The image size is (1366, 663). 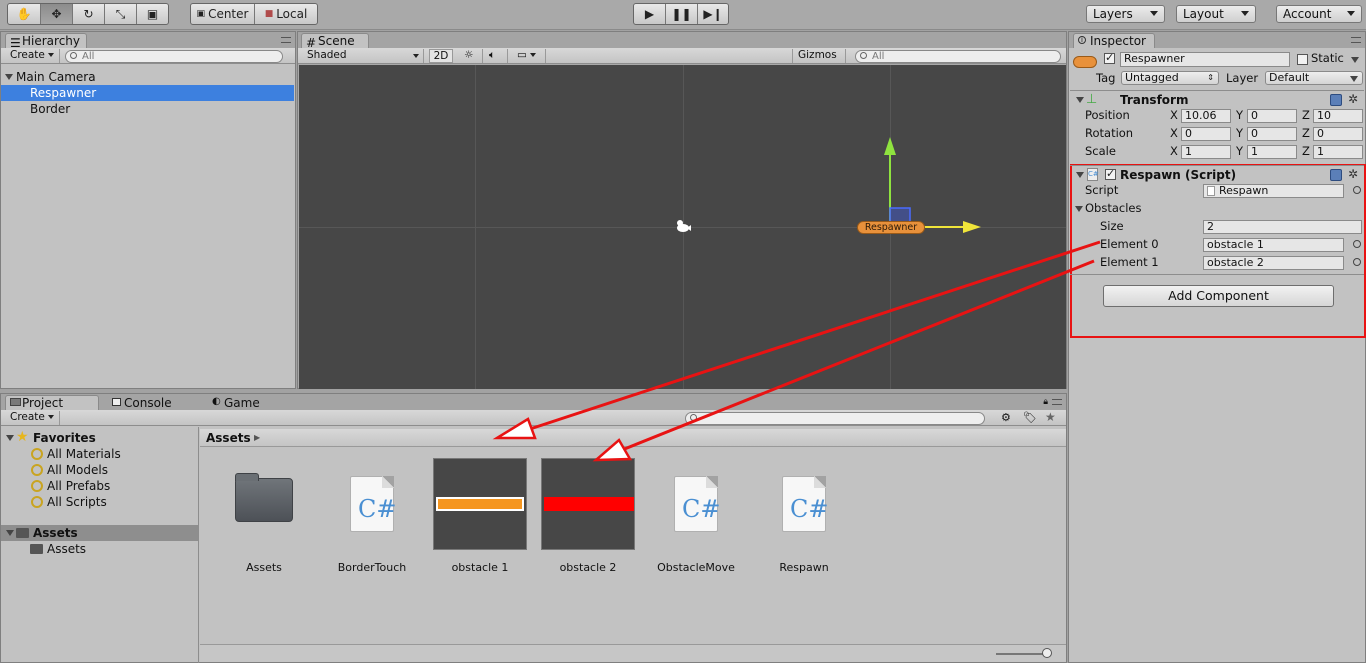 What do you see at coordinates (529, 56) in the screenshot?
I see `effects-dropdown: ▭` at bounding box center [529, 56].